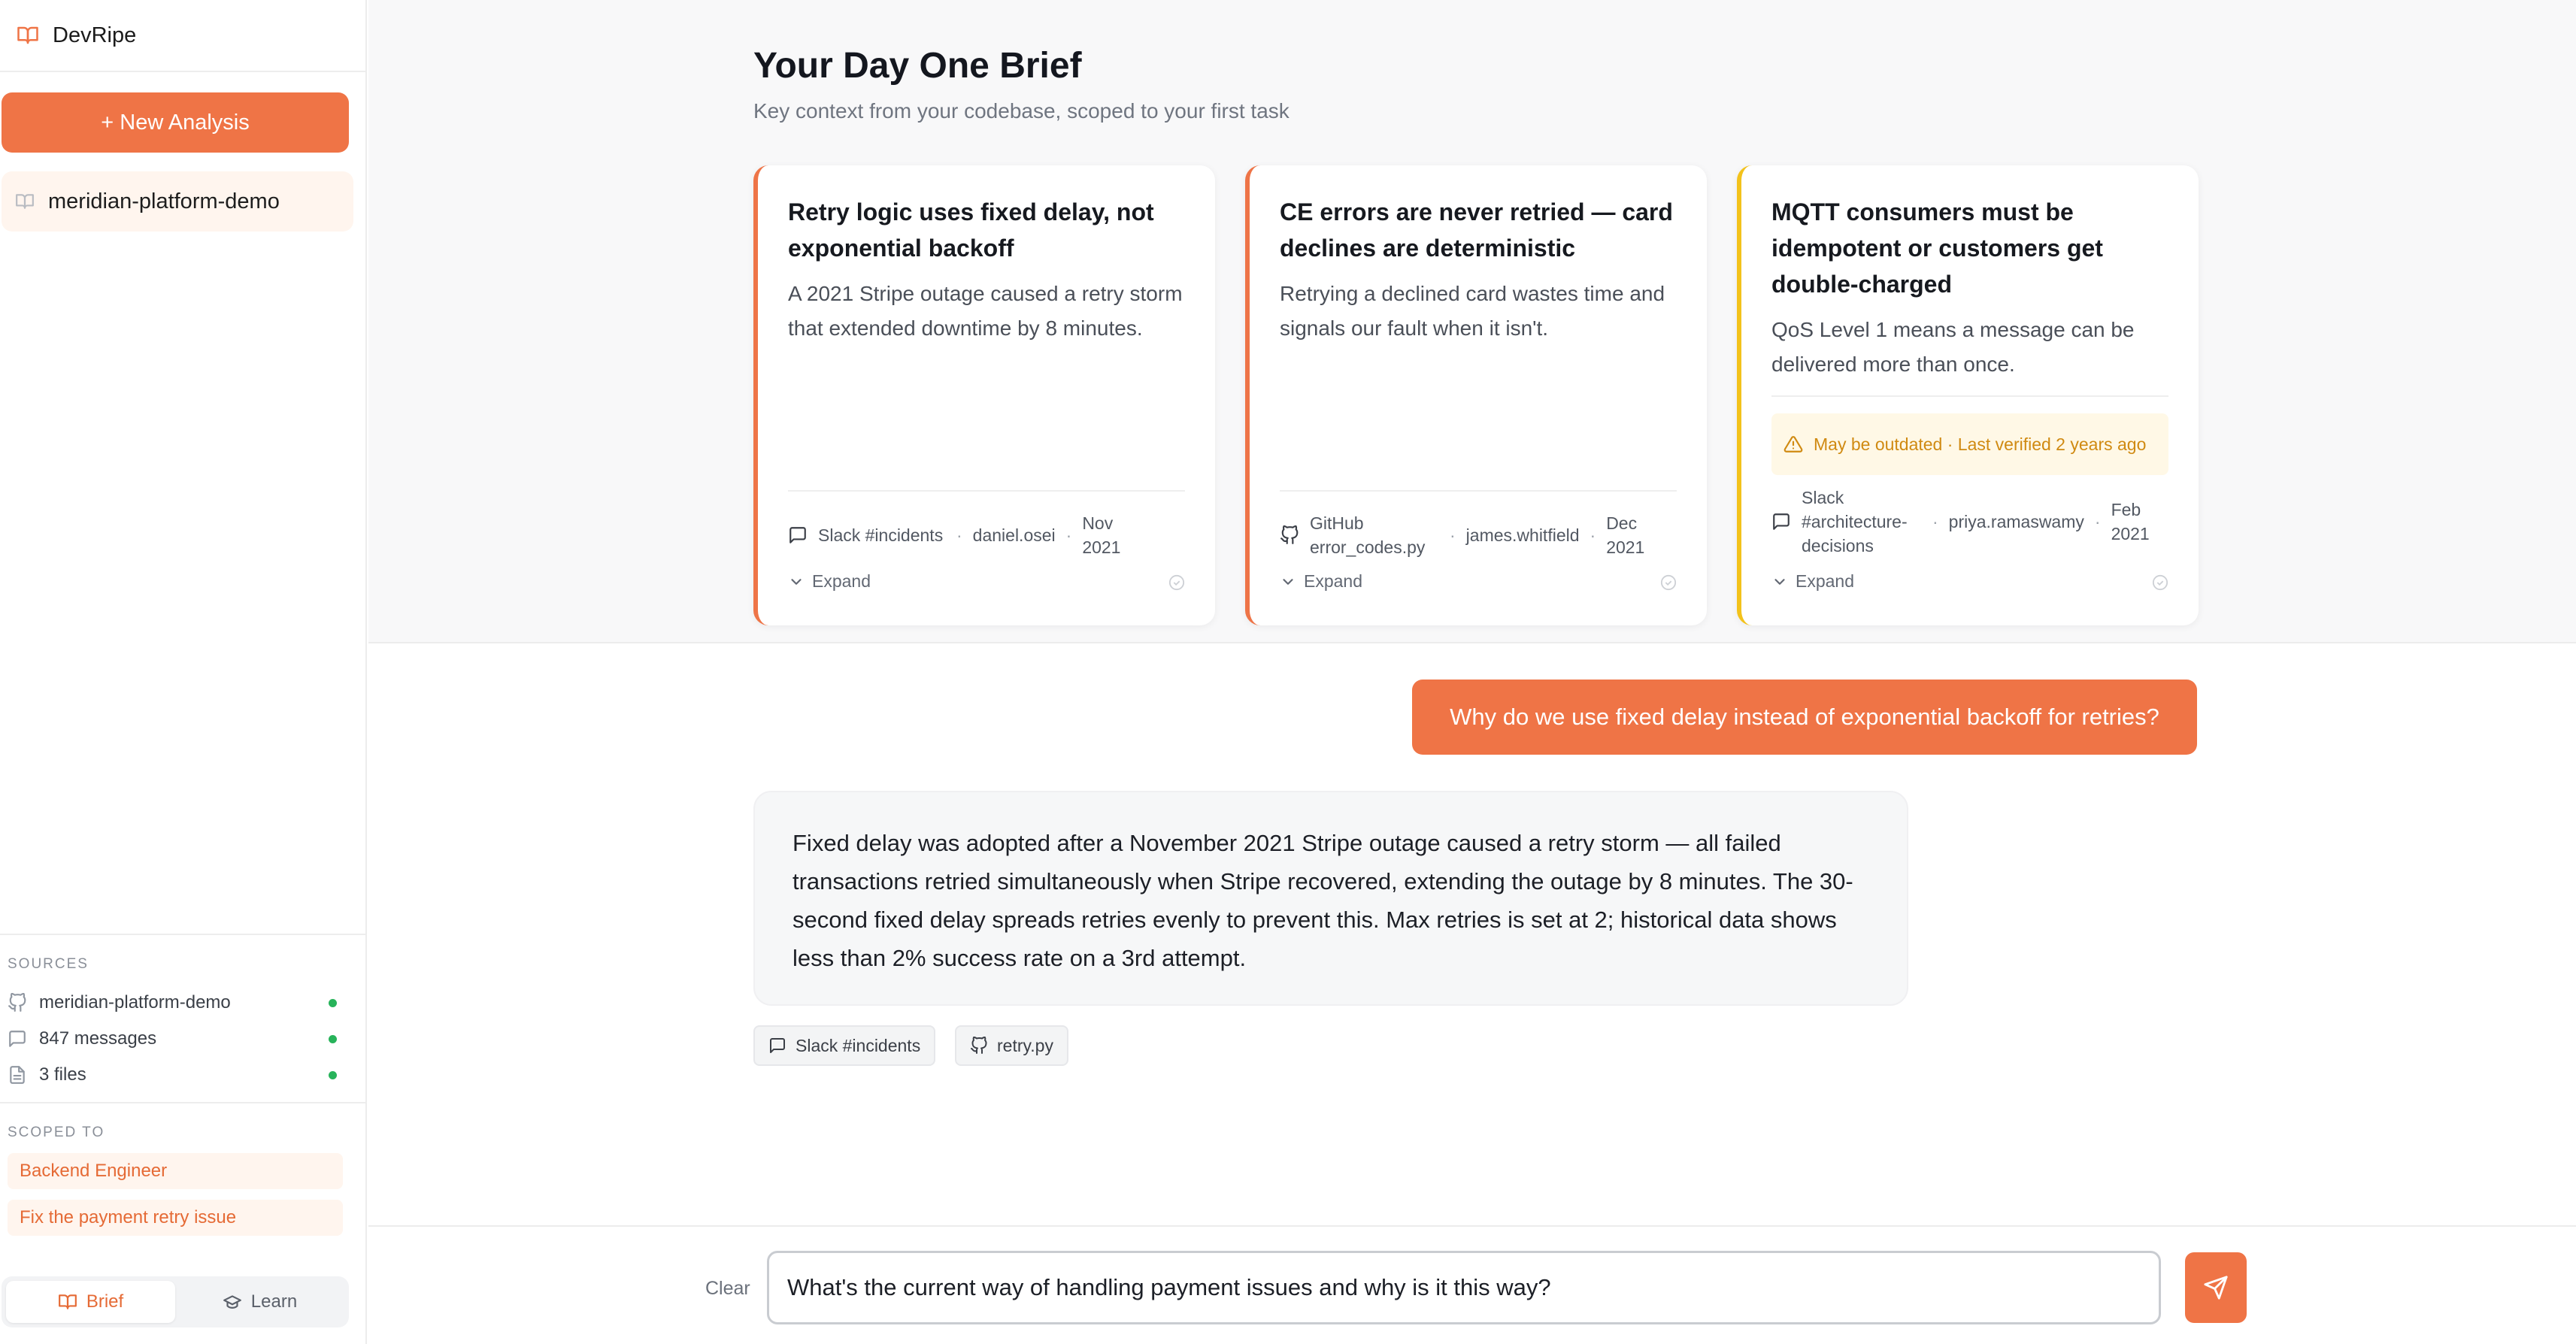 This screenshot has width=2576, height=1344. What do you see at coordinates (1626, 535) in the screenshot?
I see `card-date: Dec 2021` at bounding box center [1626, 535].